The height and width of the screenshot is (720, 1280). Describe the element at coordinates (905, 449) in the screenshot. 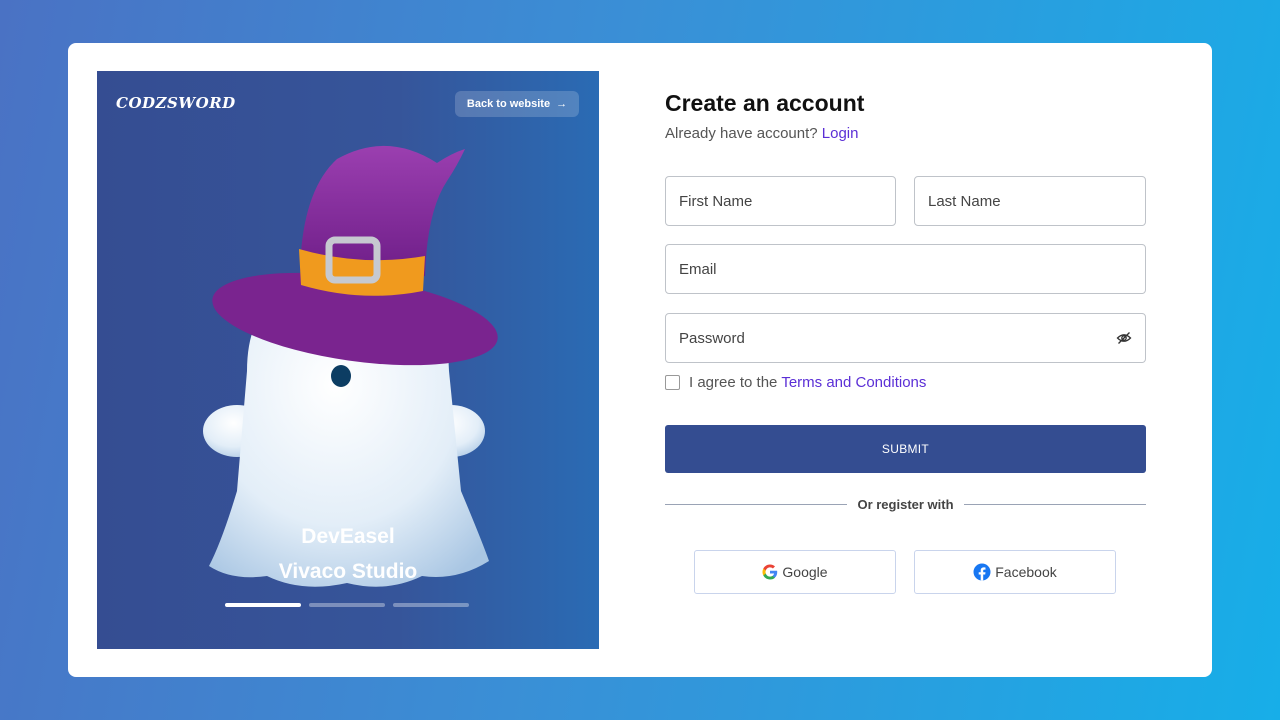

I see `submit-button: SUBMIT` at that location.